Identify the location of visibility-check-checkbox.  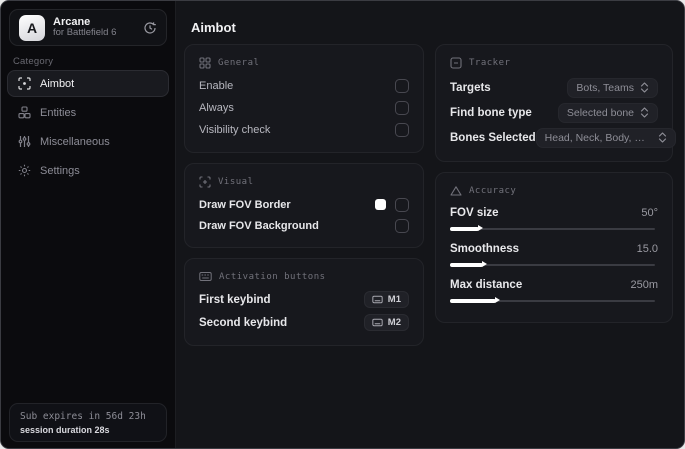
(402, 130).